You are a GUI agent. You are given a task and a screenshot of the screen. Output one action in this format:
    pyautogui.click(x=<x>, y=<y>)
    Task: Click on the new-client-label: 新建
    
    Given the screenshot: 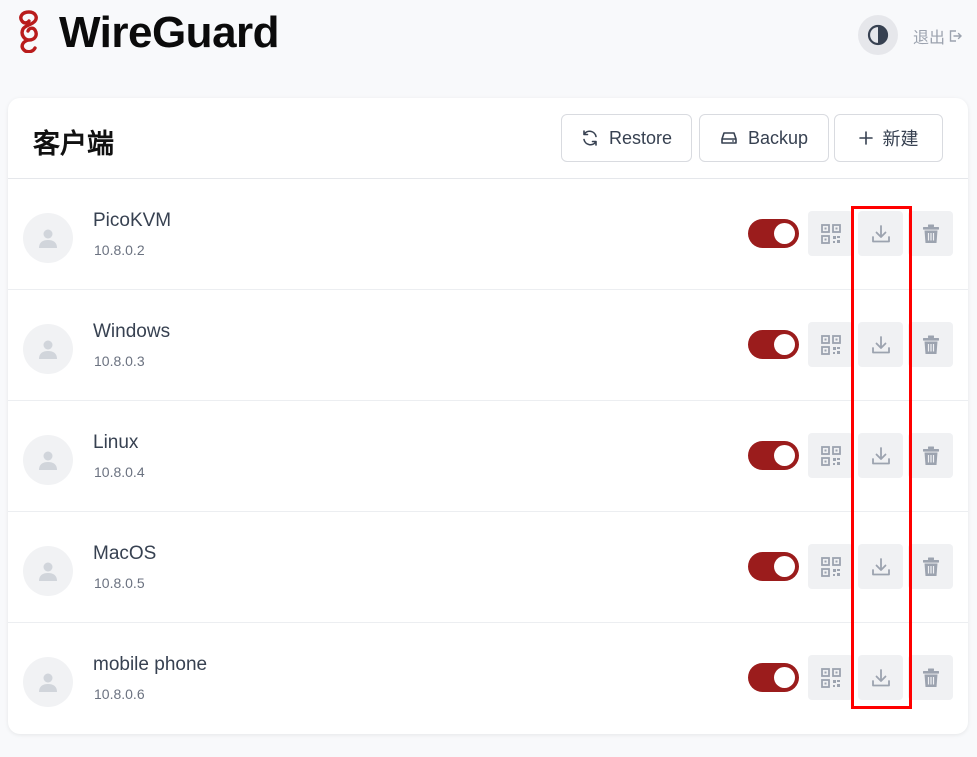 What is the action you would take?
    pyautogui.click(x=900, y=139)
    